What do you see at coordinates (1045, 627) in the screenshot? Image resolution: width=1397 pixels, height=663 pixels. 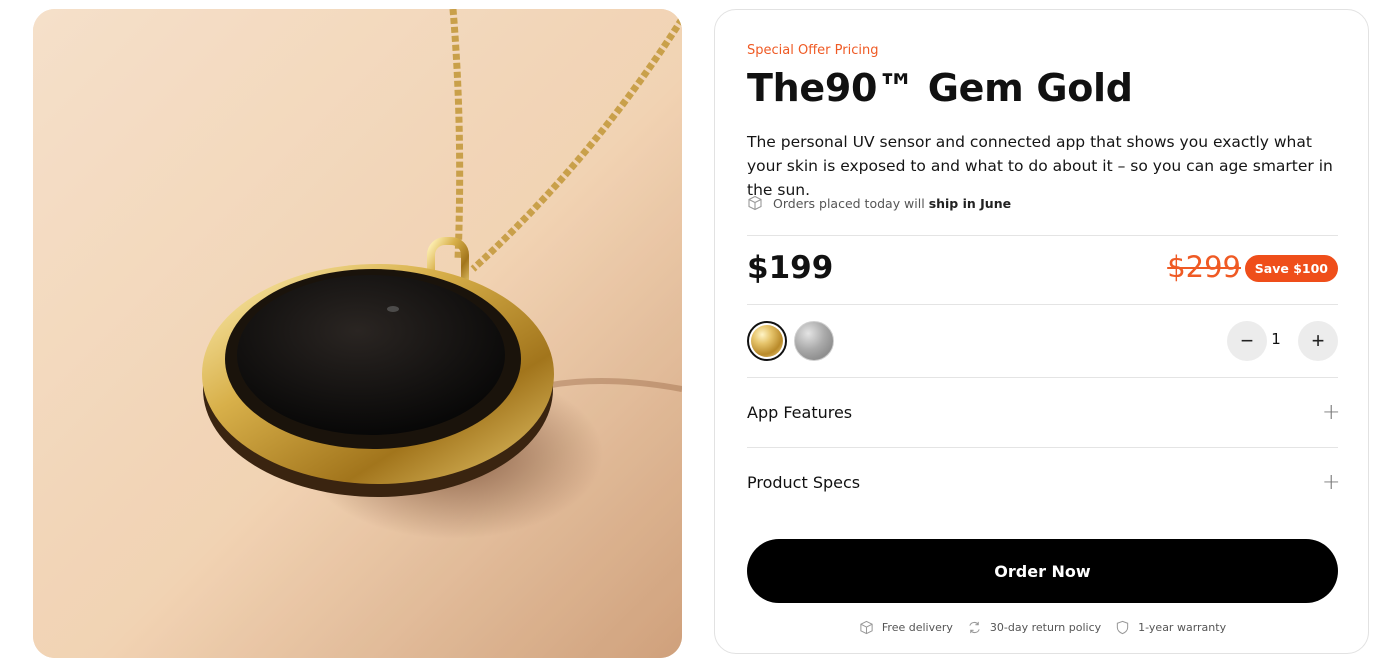 I see `perk-label: 30-day return policy` at bounding box center [1045, 627].